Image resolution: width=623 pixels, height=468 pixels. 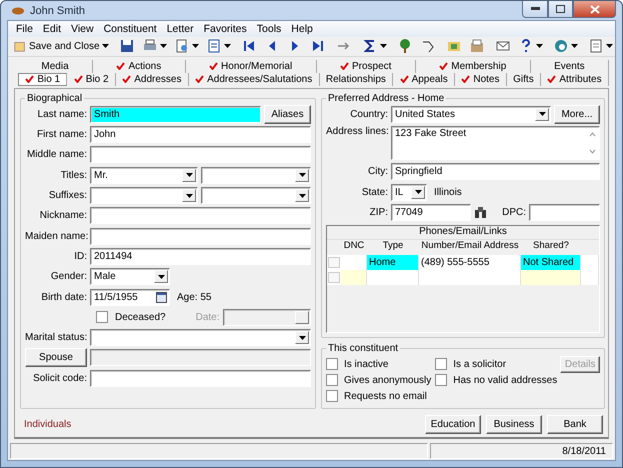 I want to click on dropdown-field: United States, so click(x=471, y=114).